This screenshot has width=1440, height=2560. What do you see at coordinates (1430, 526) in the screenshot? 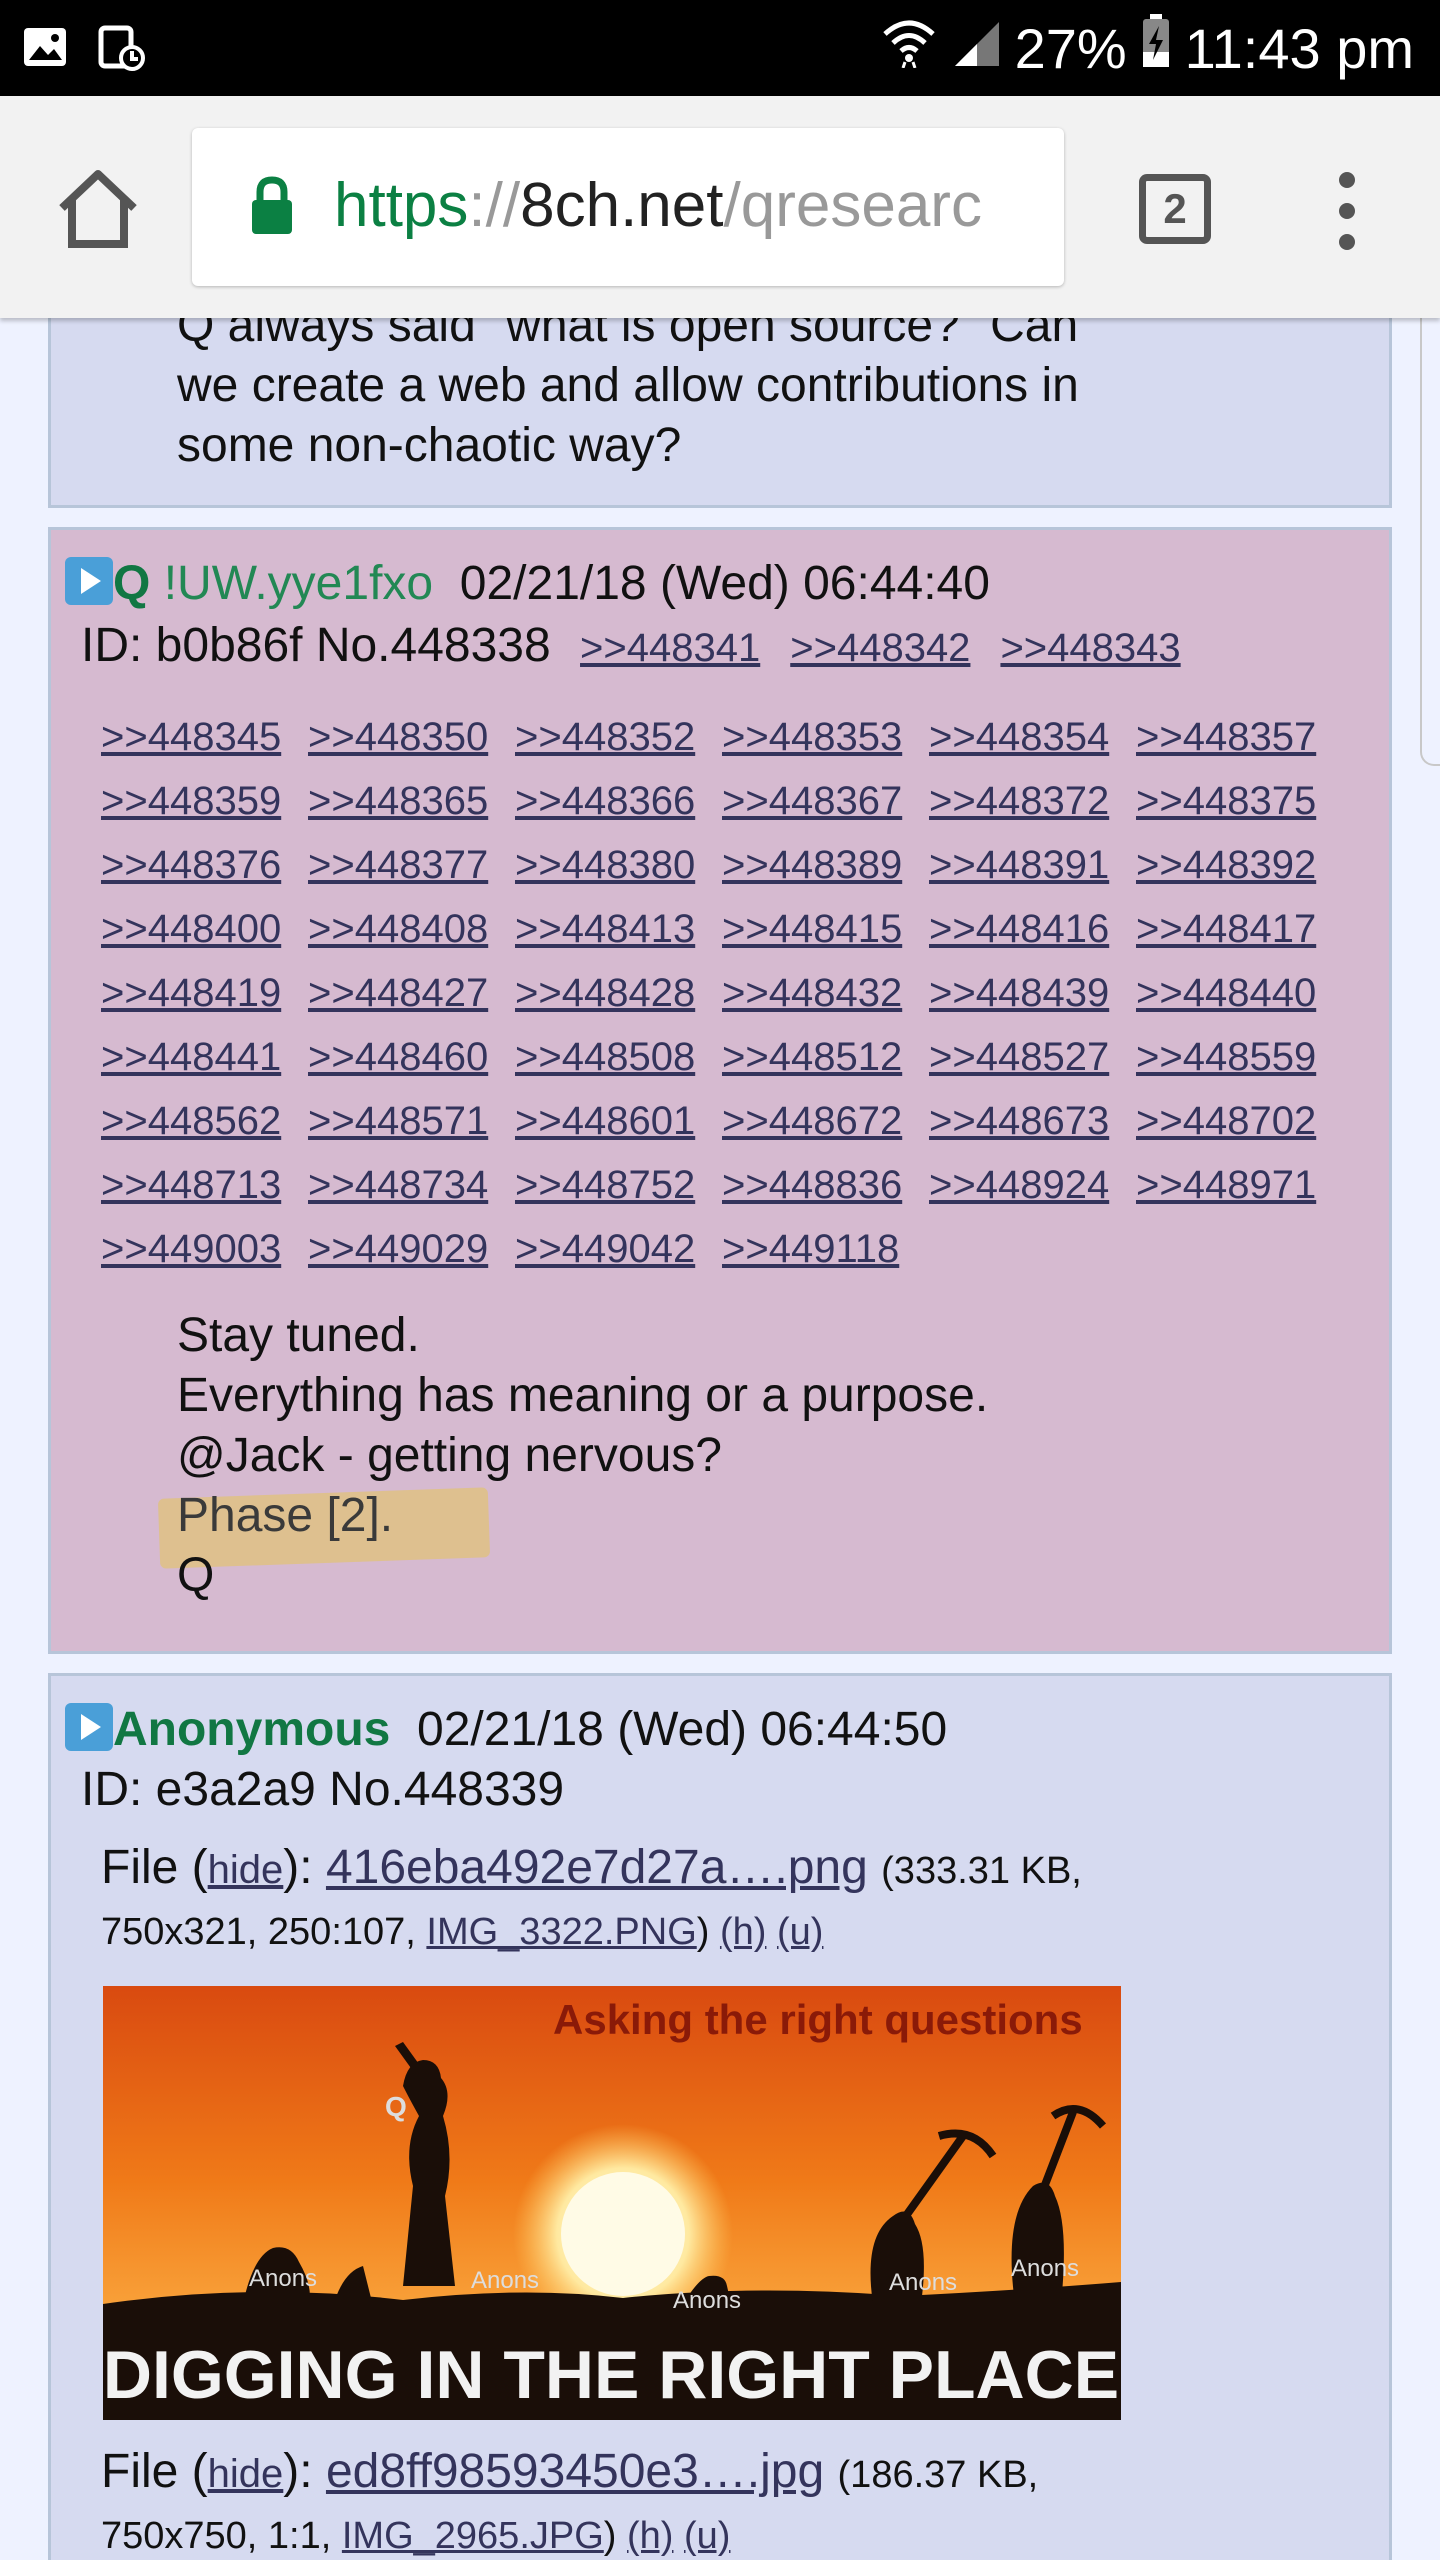
I see `scrollbar` at bounding box center [1430, 526].